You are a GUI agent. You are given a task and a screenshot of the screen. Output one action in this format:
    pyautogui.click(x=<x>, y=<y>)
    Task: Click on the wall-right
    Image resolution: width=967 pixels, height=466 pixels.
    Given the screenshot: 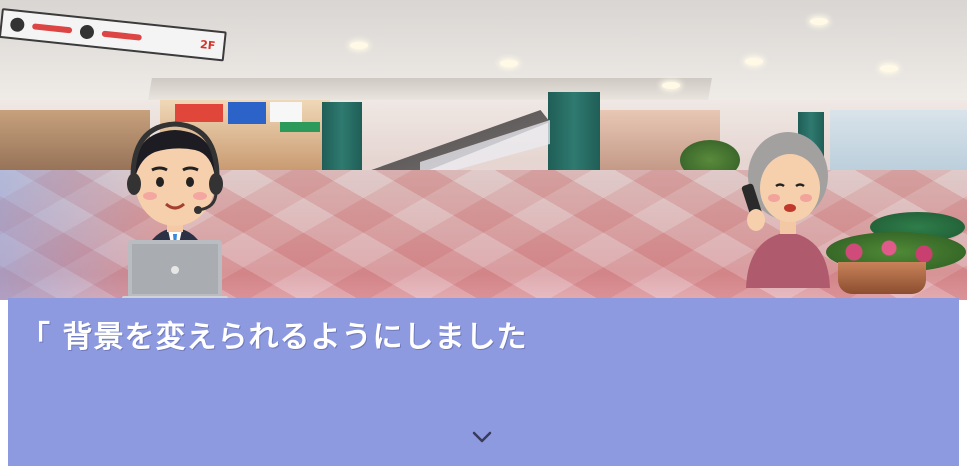 What is the action you would take?
    pyautogui.click(x=898, y=140)
    